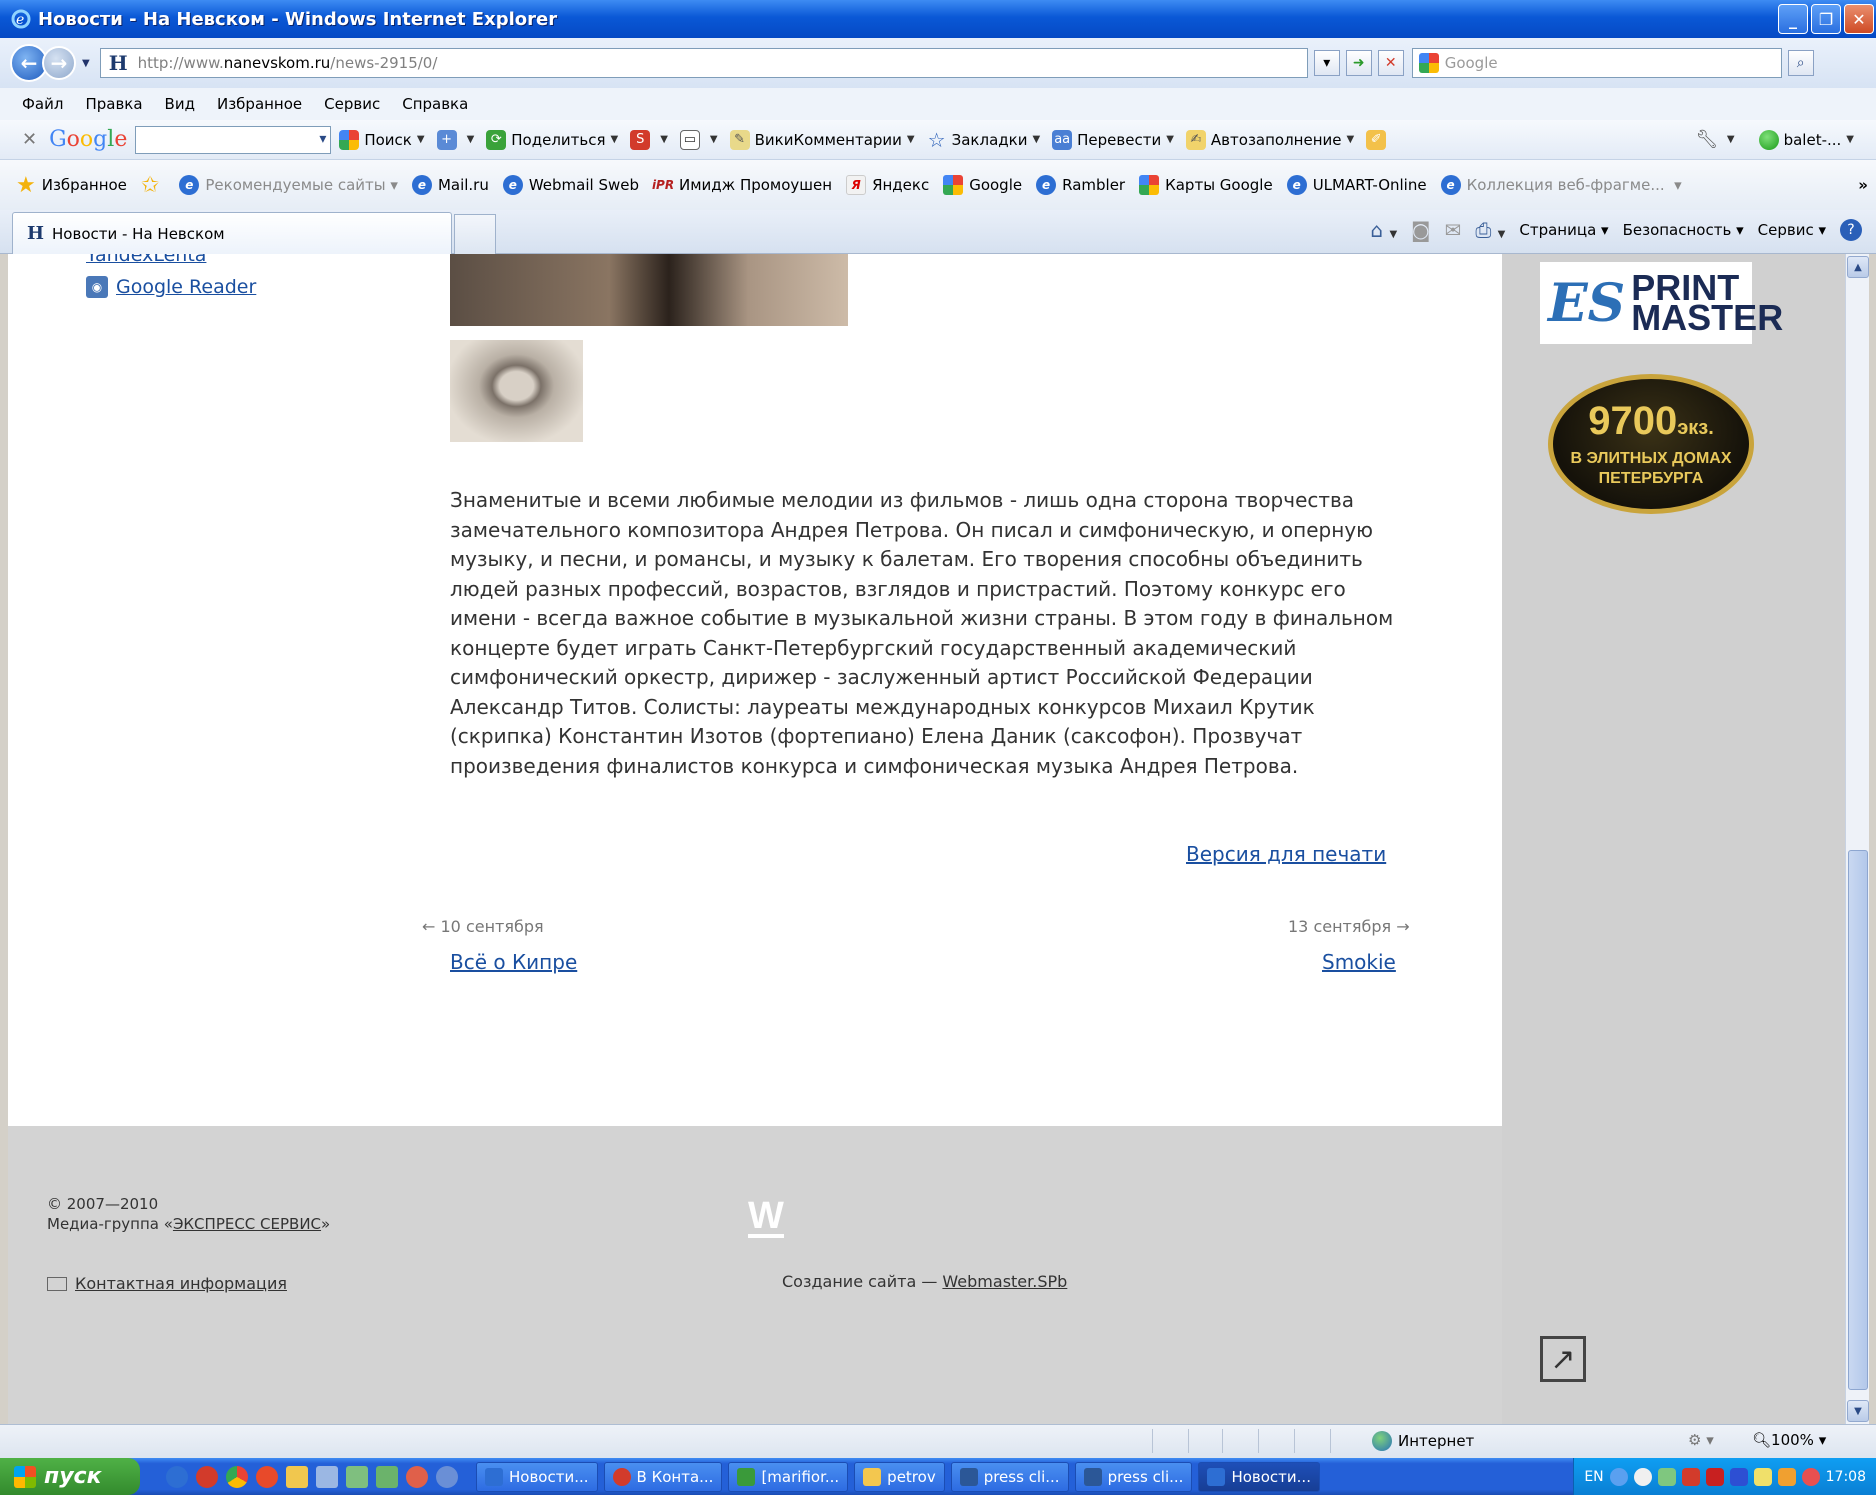  Describe the element at coordinates (649, 139) in the screenshot. I see `check-button: S ▼` at that location.